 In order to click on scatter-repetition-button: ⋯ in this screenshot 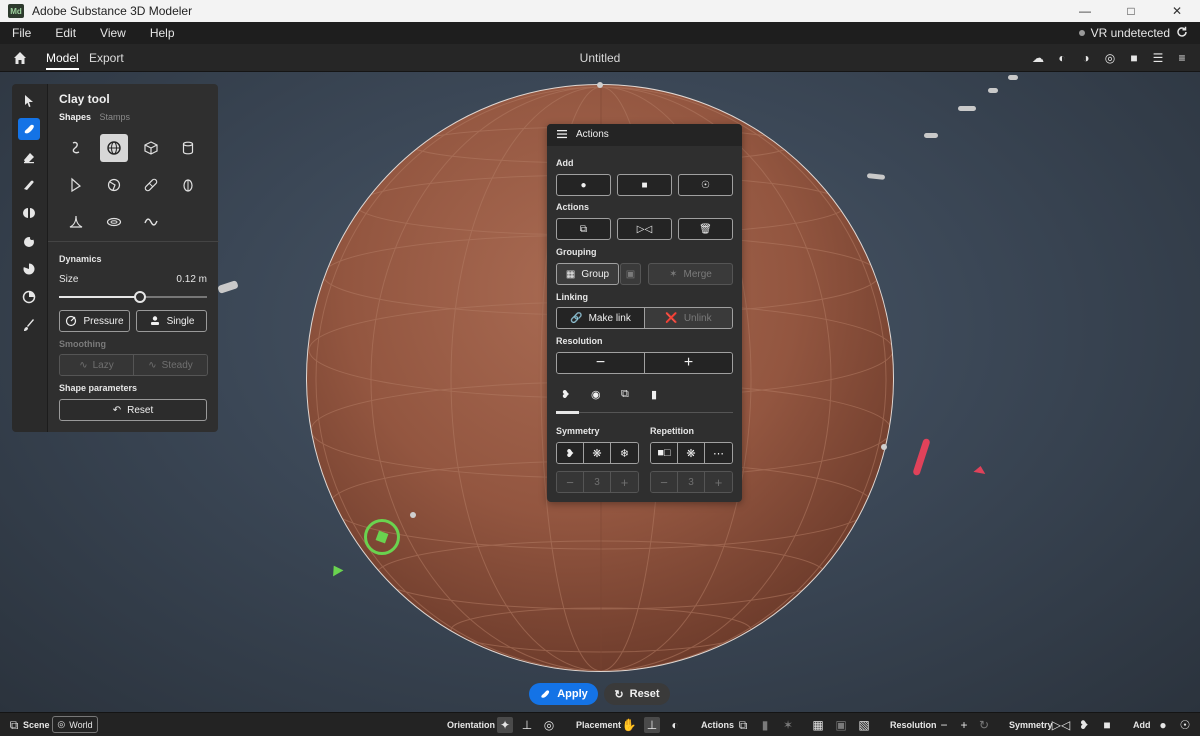, I will do `click(718, 453)`.